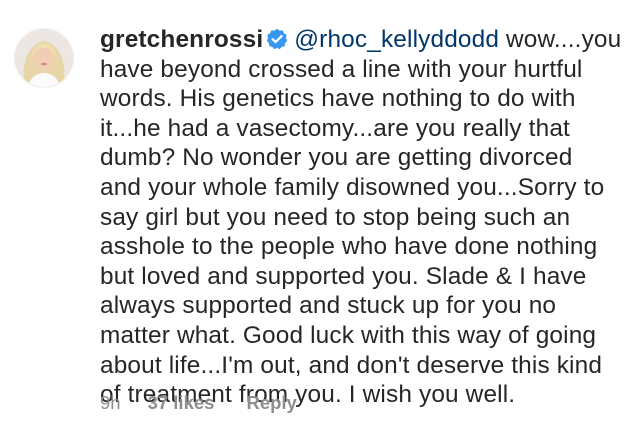 The width and height of the screenshot is (629, 427). I want to click on mention-link: @rhoc_kellyddodd, so click(396, 39).